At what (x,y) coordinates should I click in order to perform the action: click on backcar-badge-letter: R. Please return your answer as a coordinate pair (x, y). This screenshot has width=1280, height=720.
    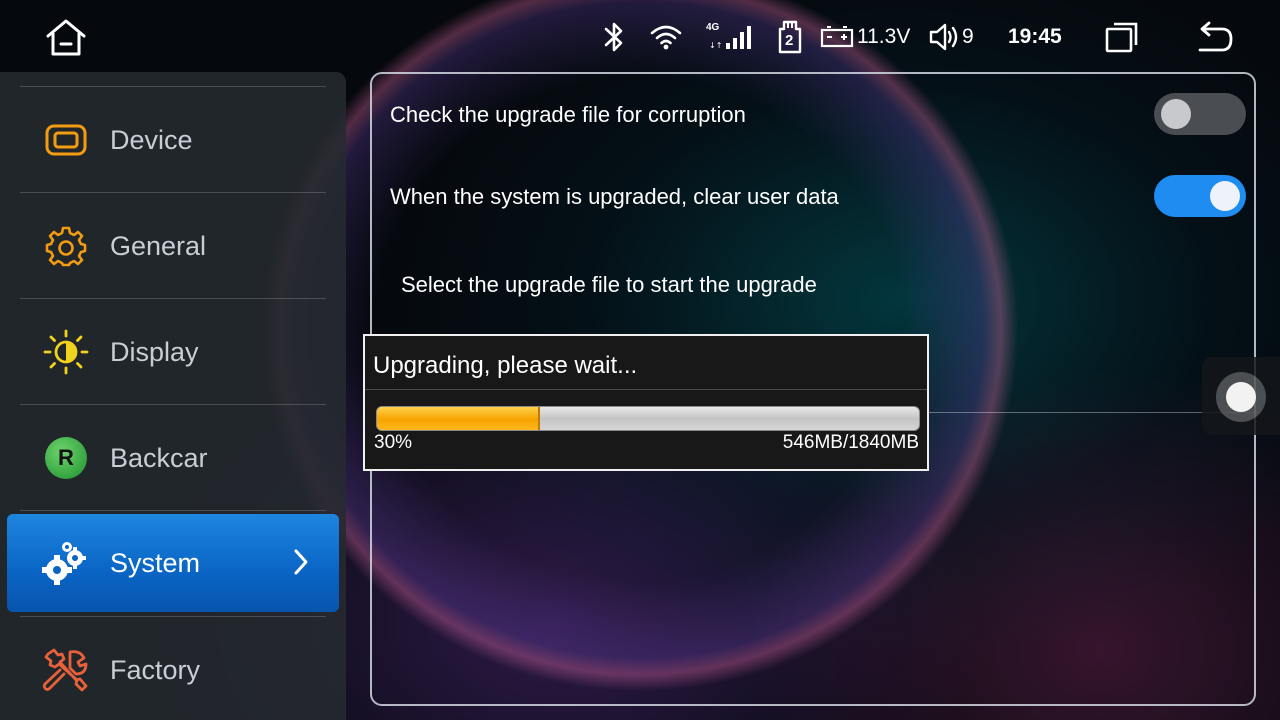
    Looking at the image, I should click on (66, 457).